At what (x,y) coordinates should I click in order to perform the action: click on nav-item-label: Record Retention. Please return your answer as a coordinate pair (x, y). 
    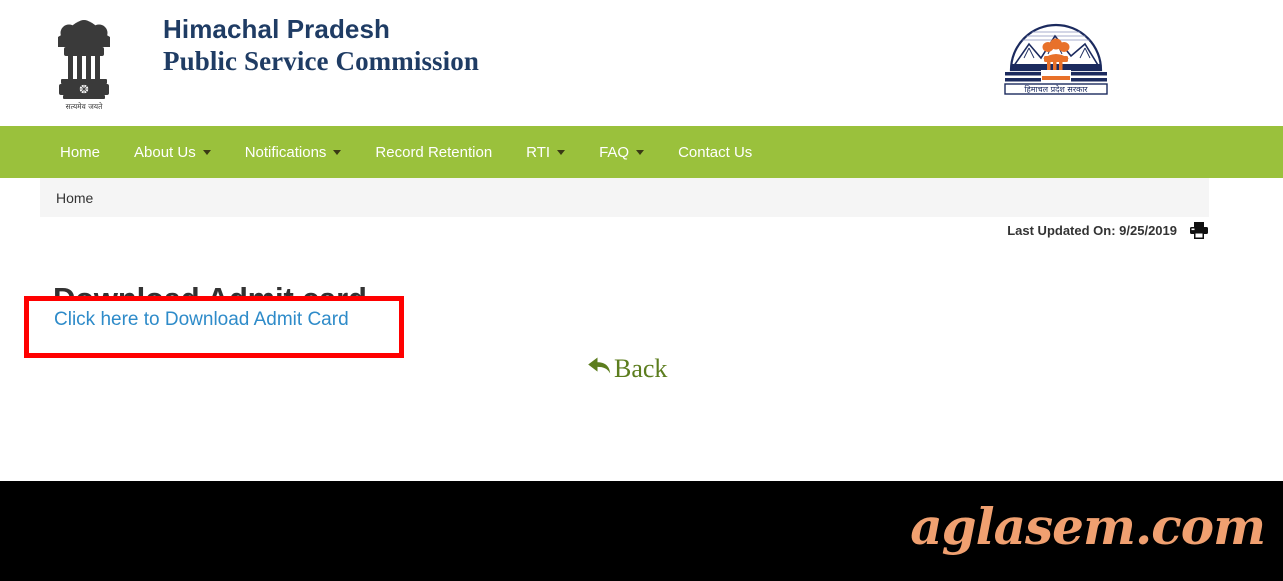
    Looking at the image, I should click on (434, 152).